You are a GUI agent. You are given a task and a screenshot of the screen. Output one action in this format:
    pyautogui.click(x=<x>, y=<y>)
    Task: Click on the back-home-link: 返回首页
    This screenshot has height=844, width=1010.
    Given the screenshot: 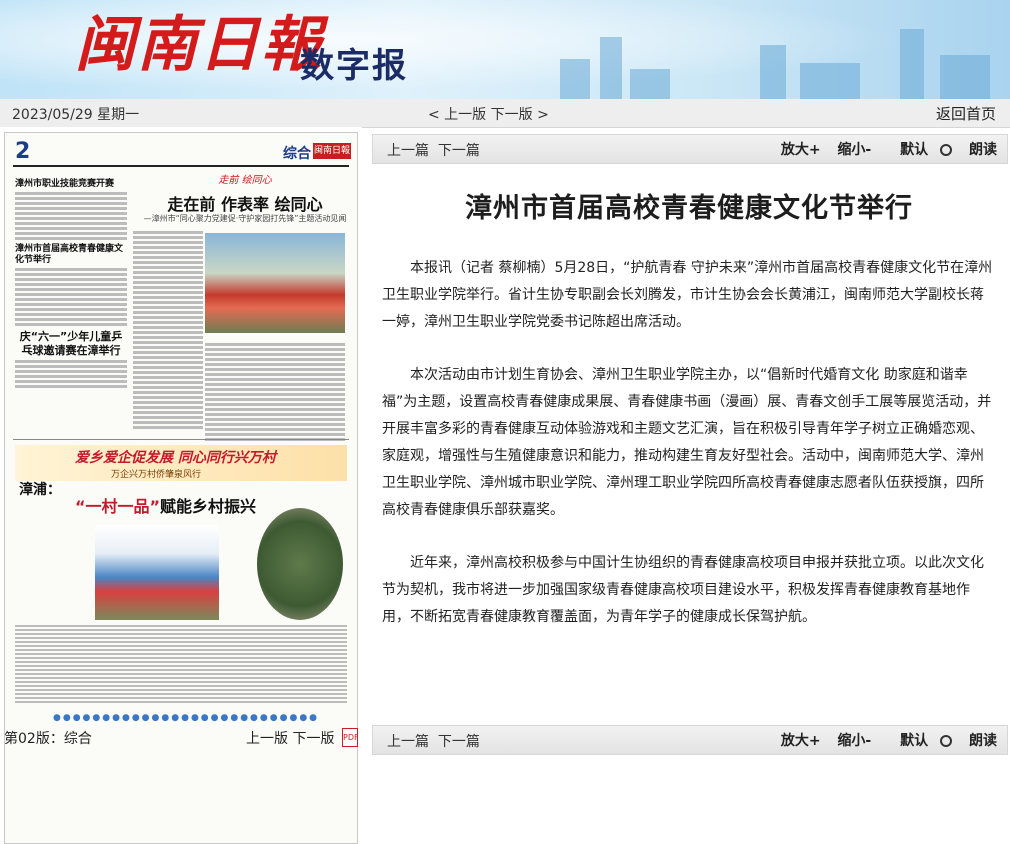 What is the action you would take?
    pyautogui.click(x=966, y=113)
    